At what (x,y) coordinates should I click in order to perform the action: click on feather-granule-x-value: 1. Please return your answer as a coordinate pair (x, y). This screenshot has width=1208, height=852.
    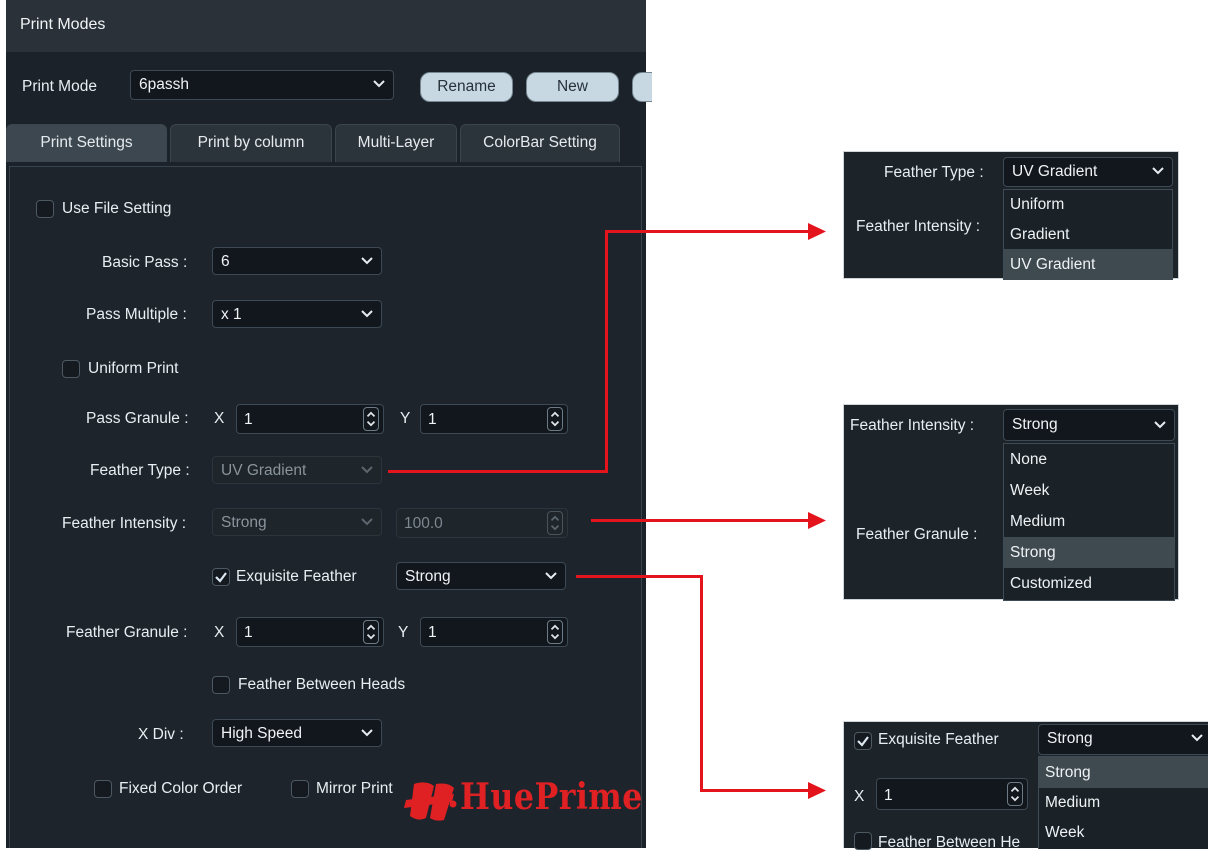
    Looking at the image, I should click on (248, 632).